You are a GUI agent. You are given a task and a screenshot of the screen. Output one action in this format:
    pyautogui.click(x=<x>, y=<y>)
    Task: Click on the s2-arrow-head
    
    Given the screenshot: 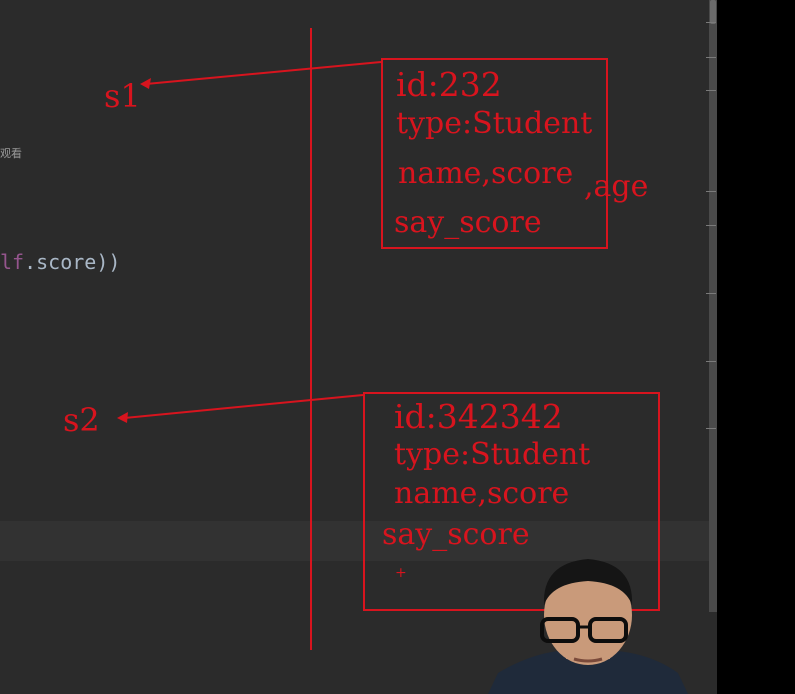 What is the action you would take?
    pyautogui.click(x=122, y=417)
    